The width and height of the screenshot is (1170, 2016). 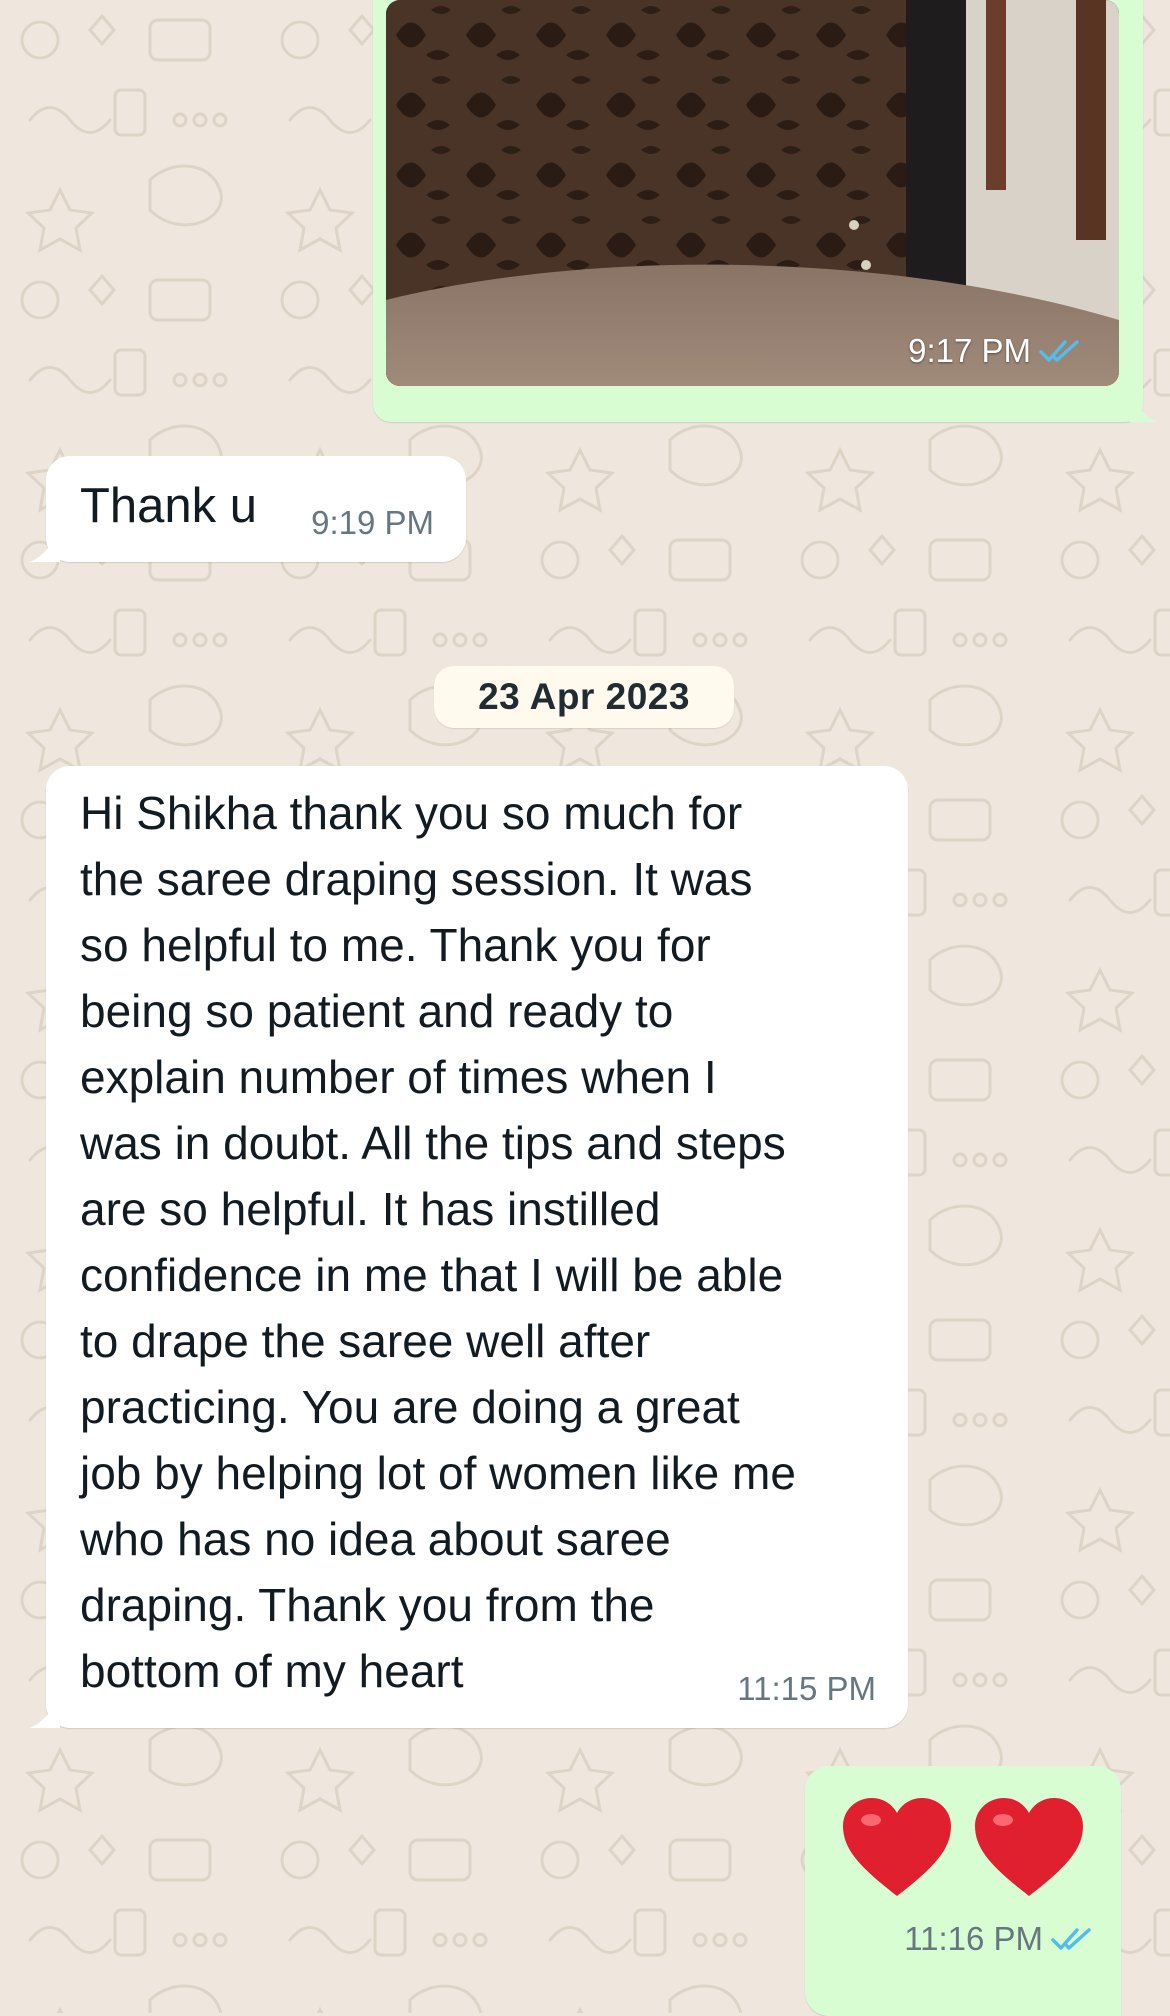 I want to click on outgoing-emoji-message: 11:16 PM, so click(x=963, y=1891).